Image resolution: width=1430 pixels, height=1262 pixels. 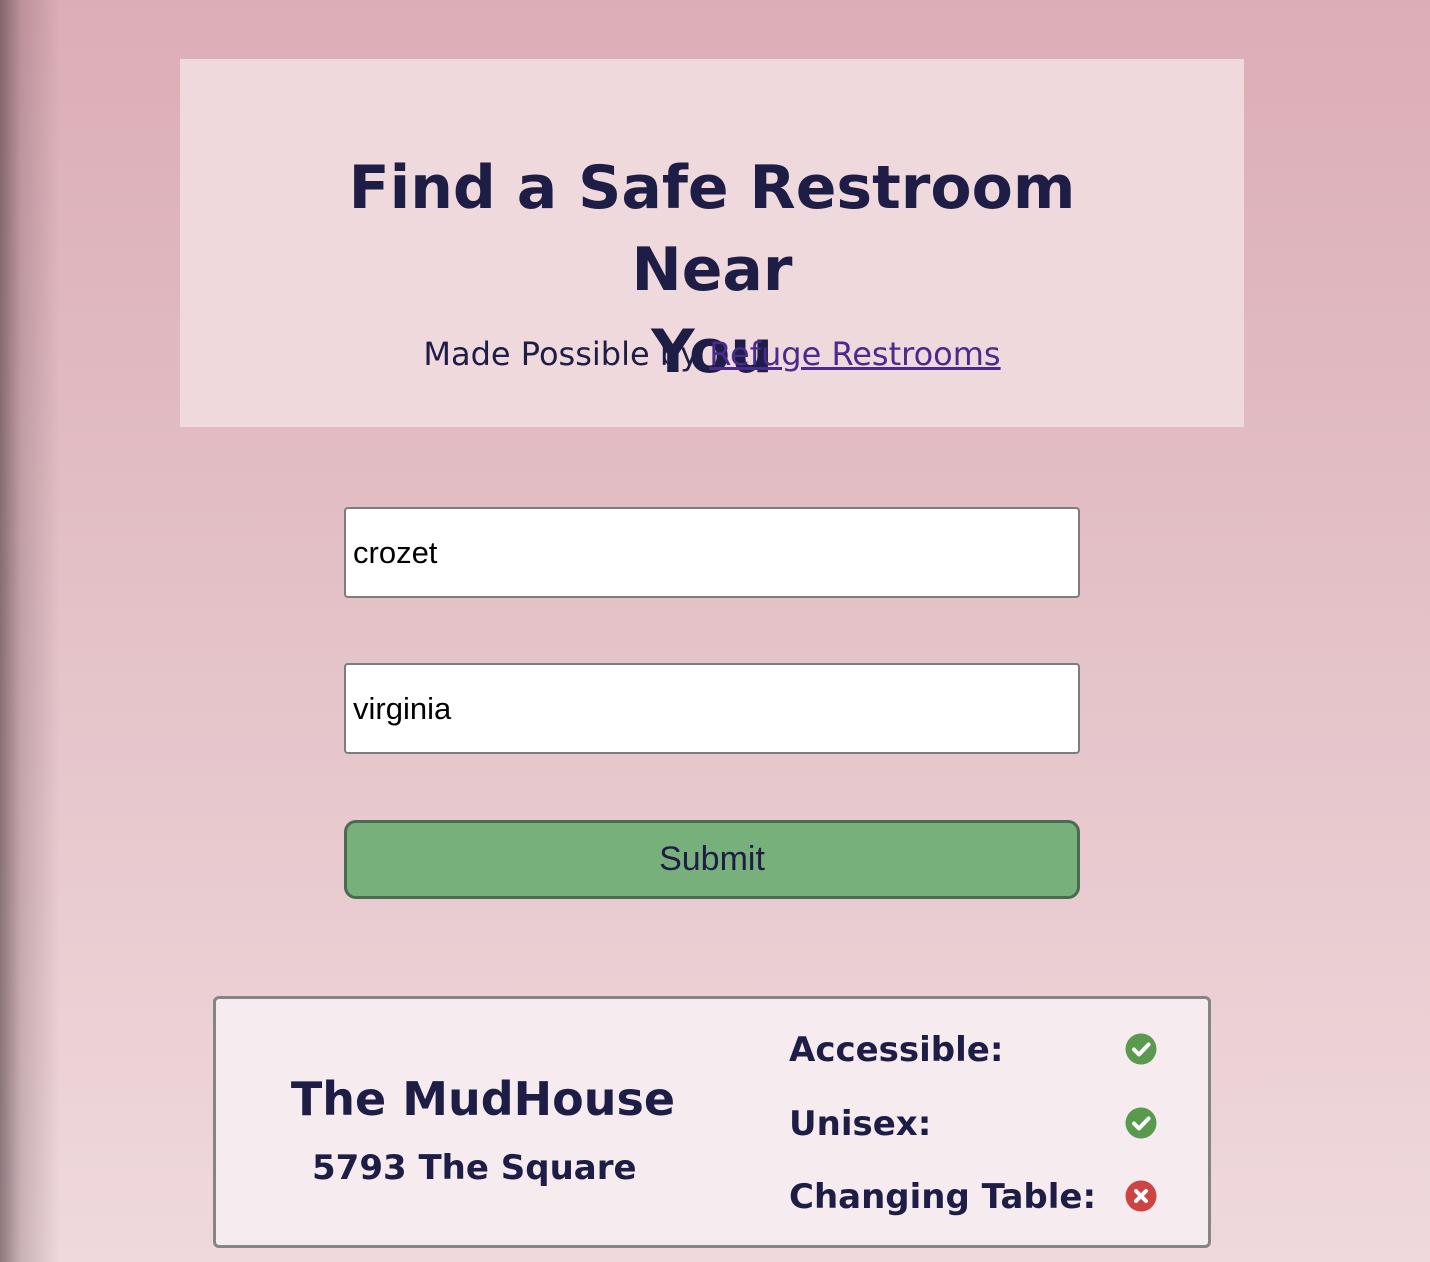 What do you see at coordinates (712, 708) in the screenshot?
I see `state-input` at bounding box center [712, 708].